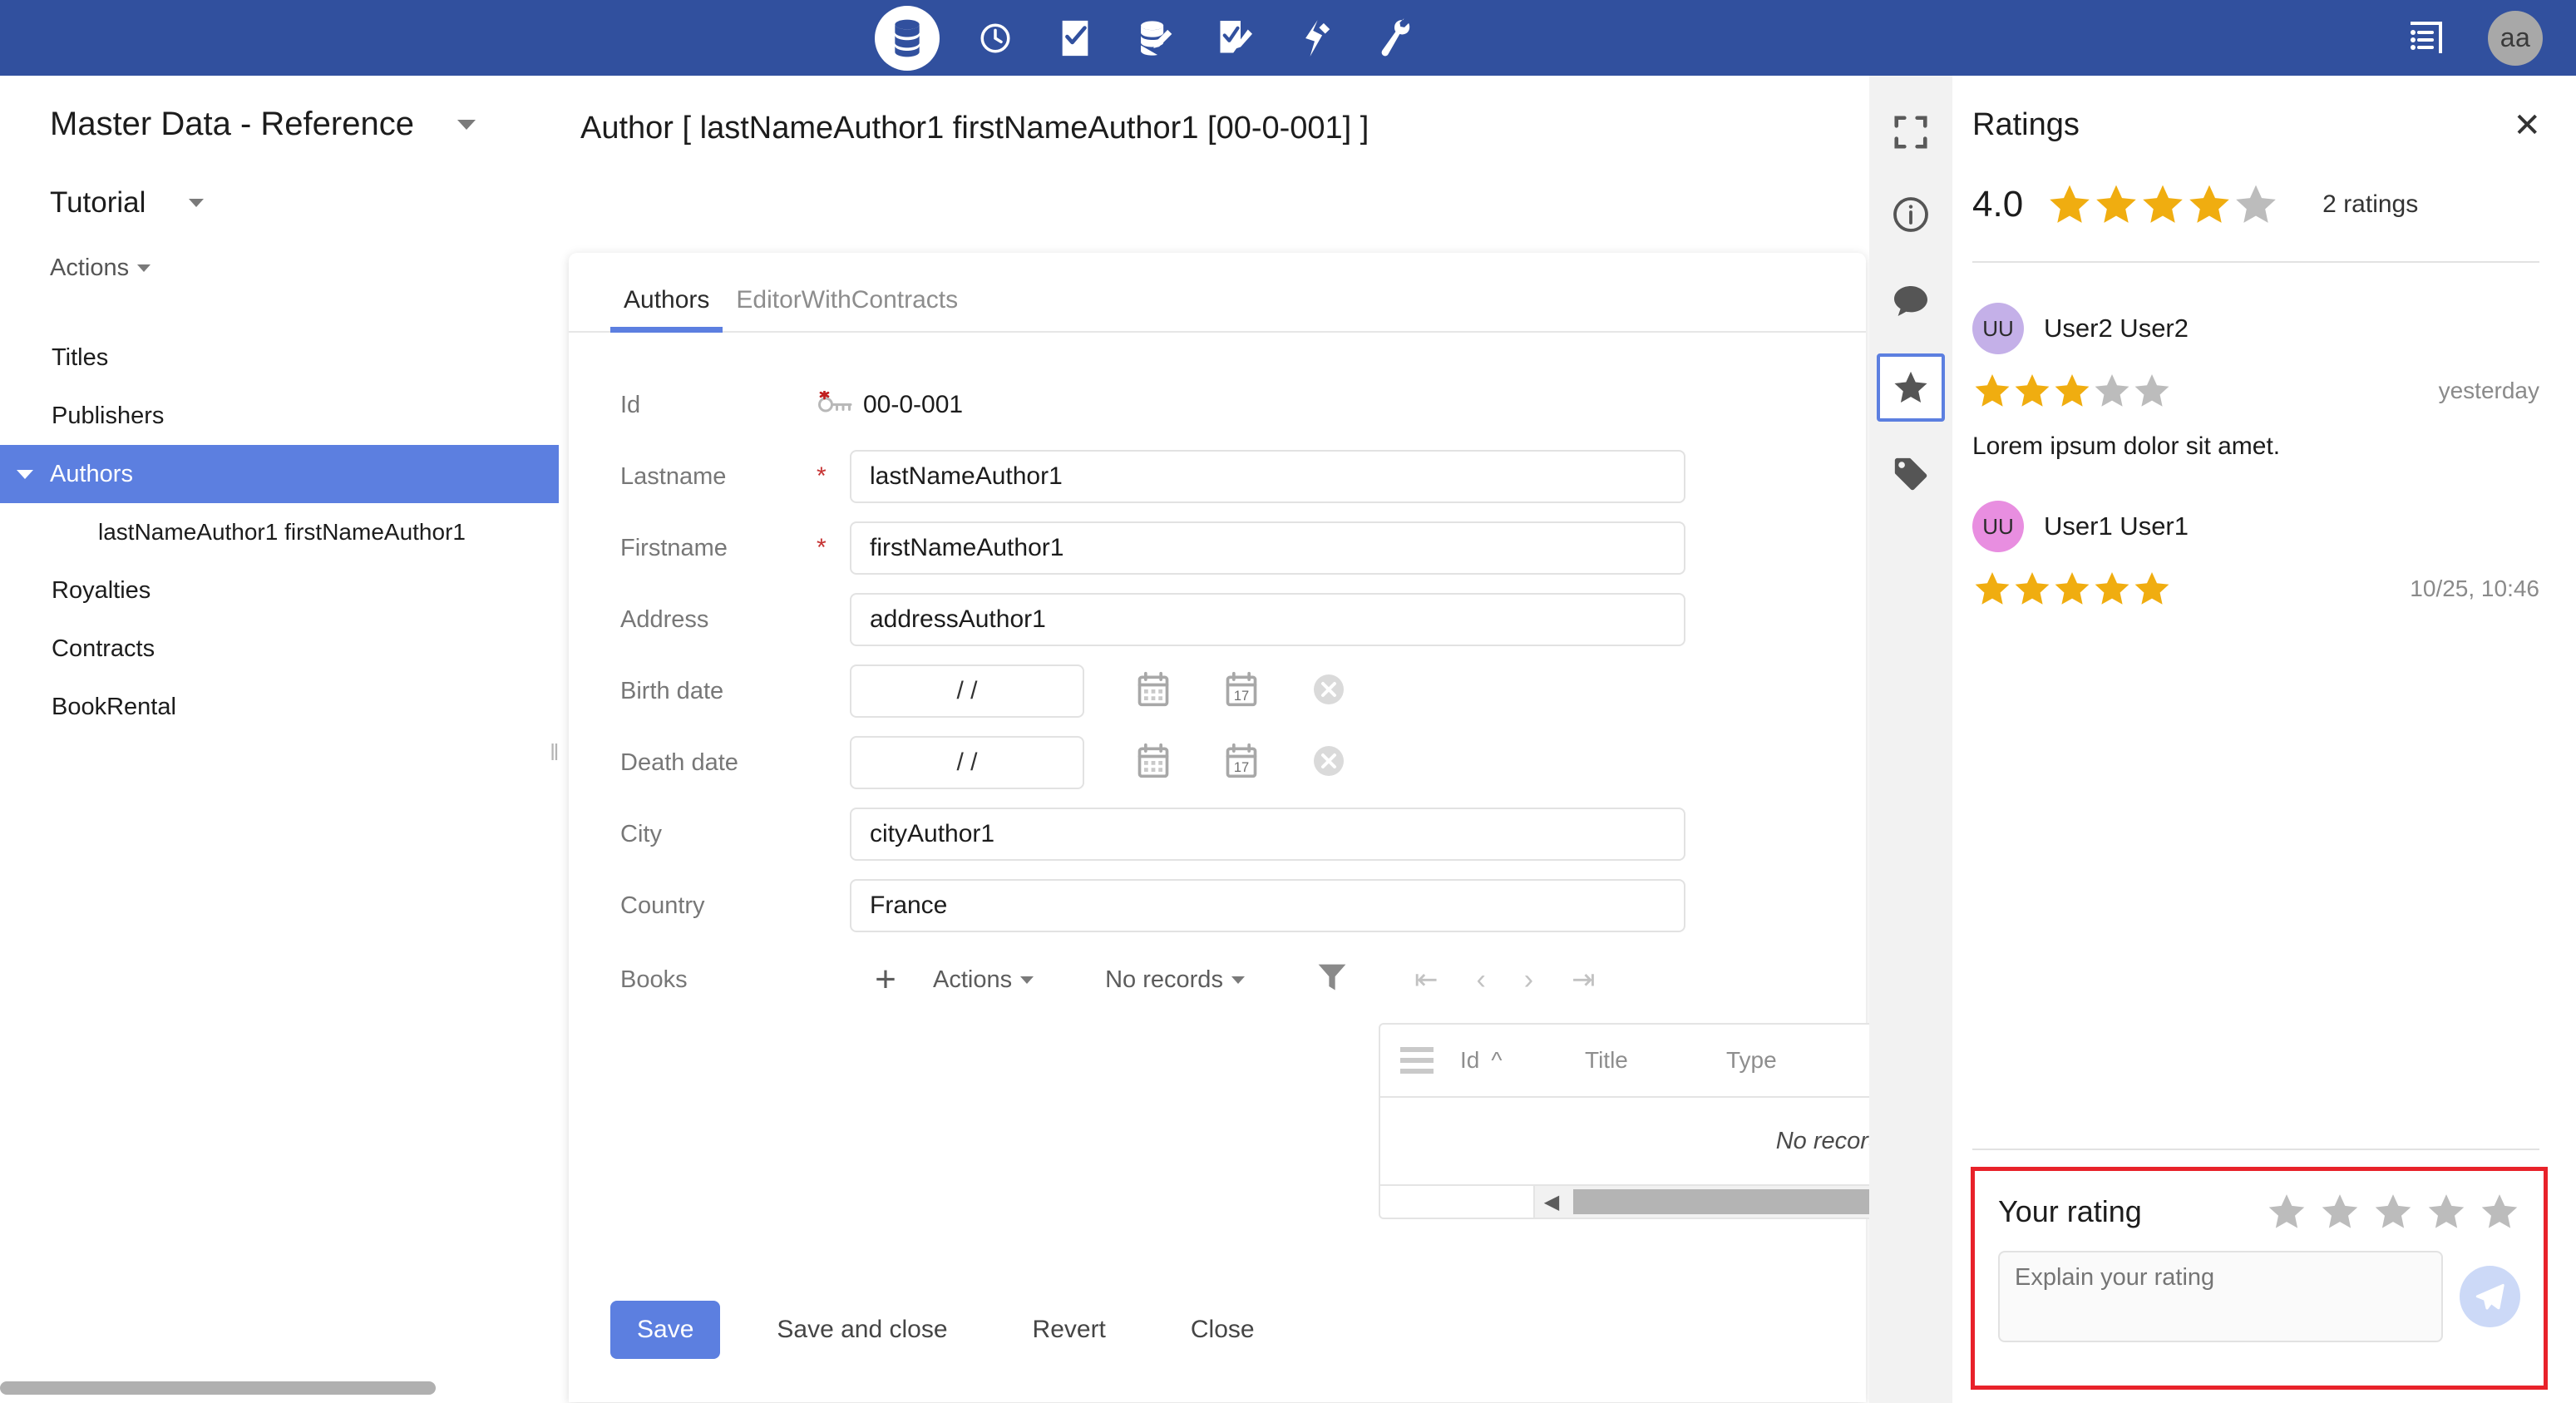  I want to click on app-title-row: Master Data - Reference, so click(279, 110).